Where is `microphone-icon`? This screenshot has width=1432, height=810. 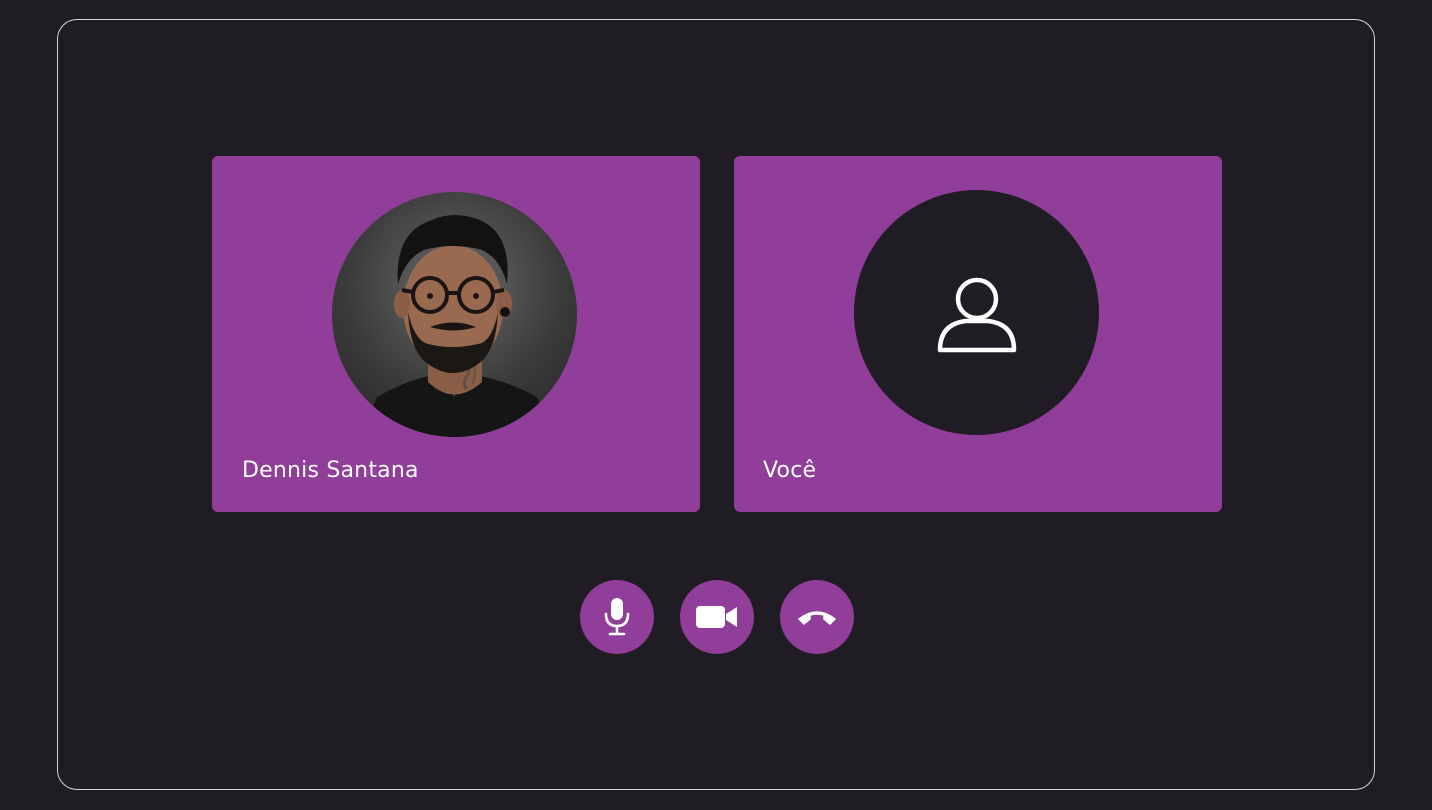
microphone-icon is located at coordinates (617, 617).